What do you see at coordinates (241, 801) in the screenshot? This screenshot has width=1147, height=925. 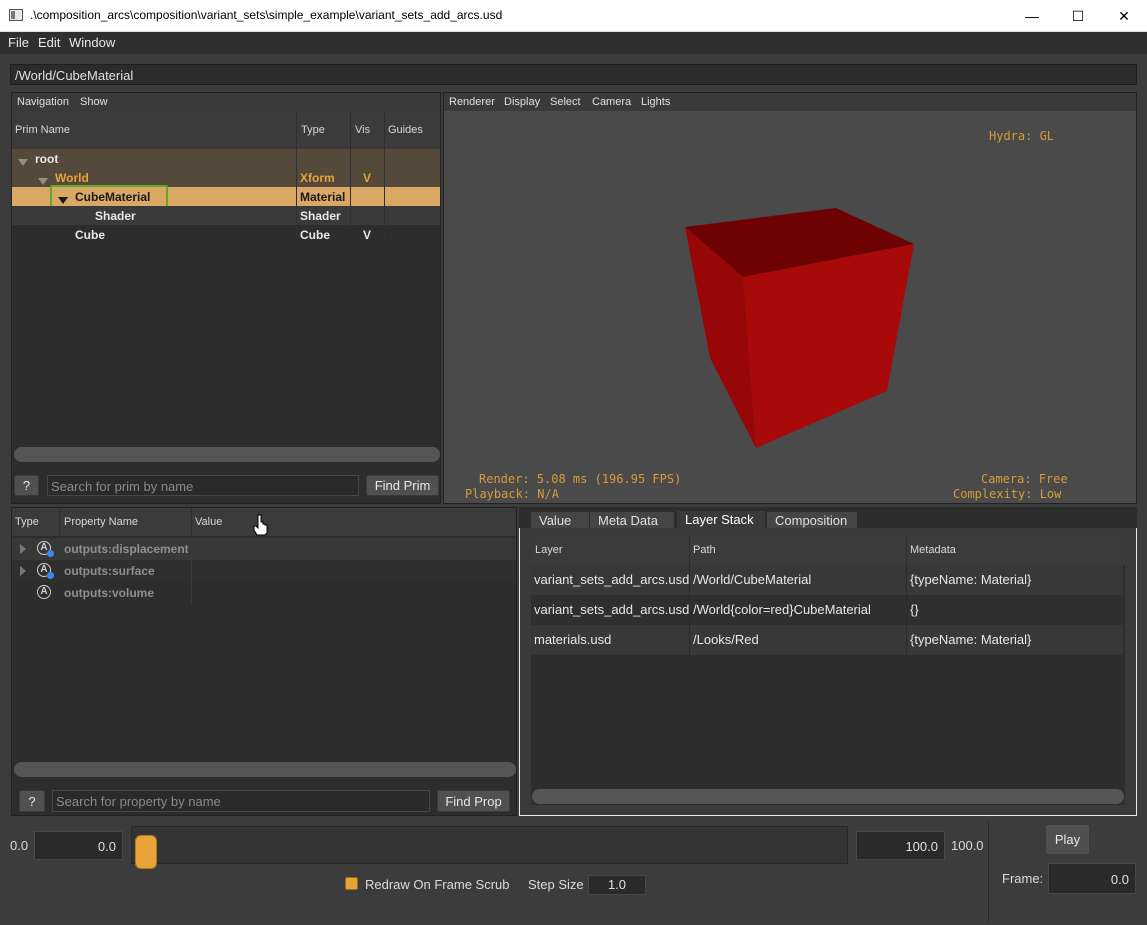 I see `property-search-input: Search for property by name` at bounding box center [241, 801].